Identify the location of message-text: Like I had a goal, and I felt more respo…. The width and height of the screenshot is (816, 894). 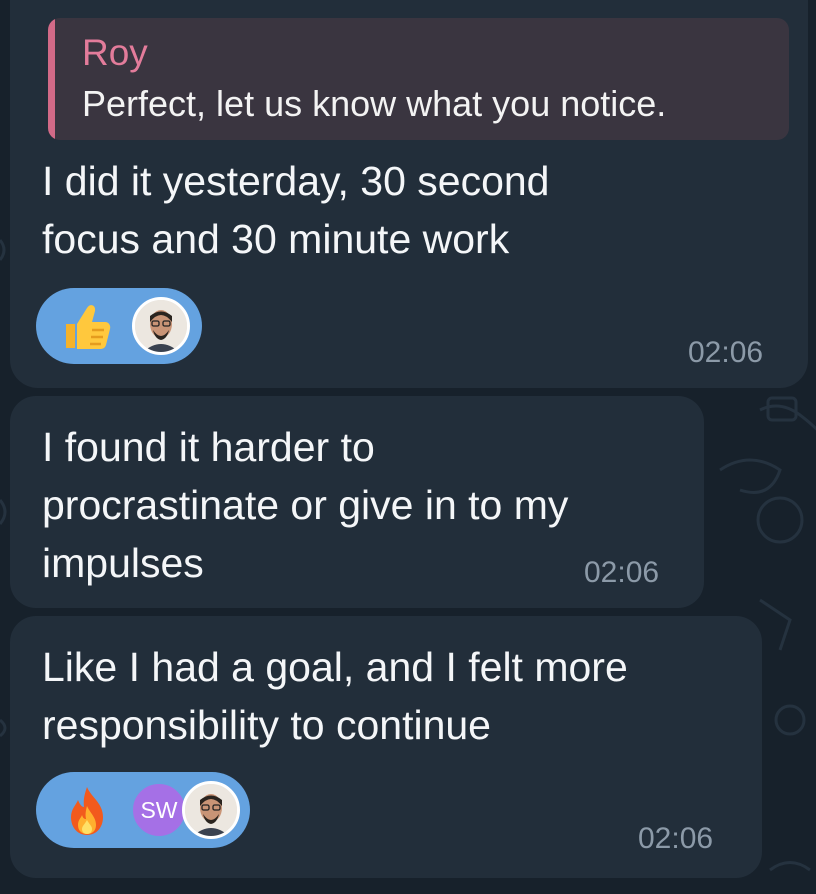
(335, 696).